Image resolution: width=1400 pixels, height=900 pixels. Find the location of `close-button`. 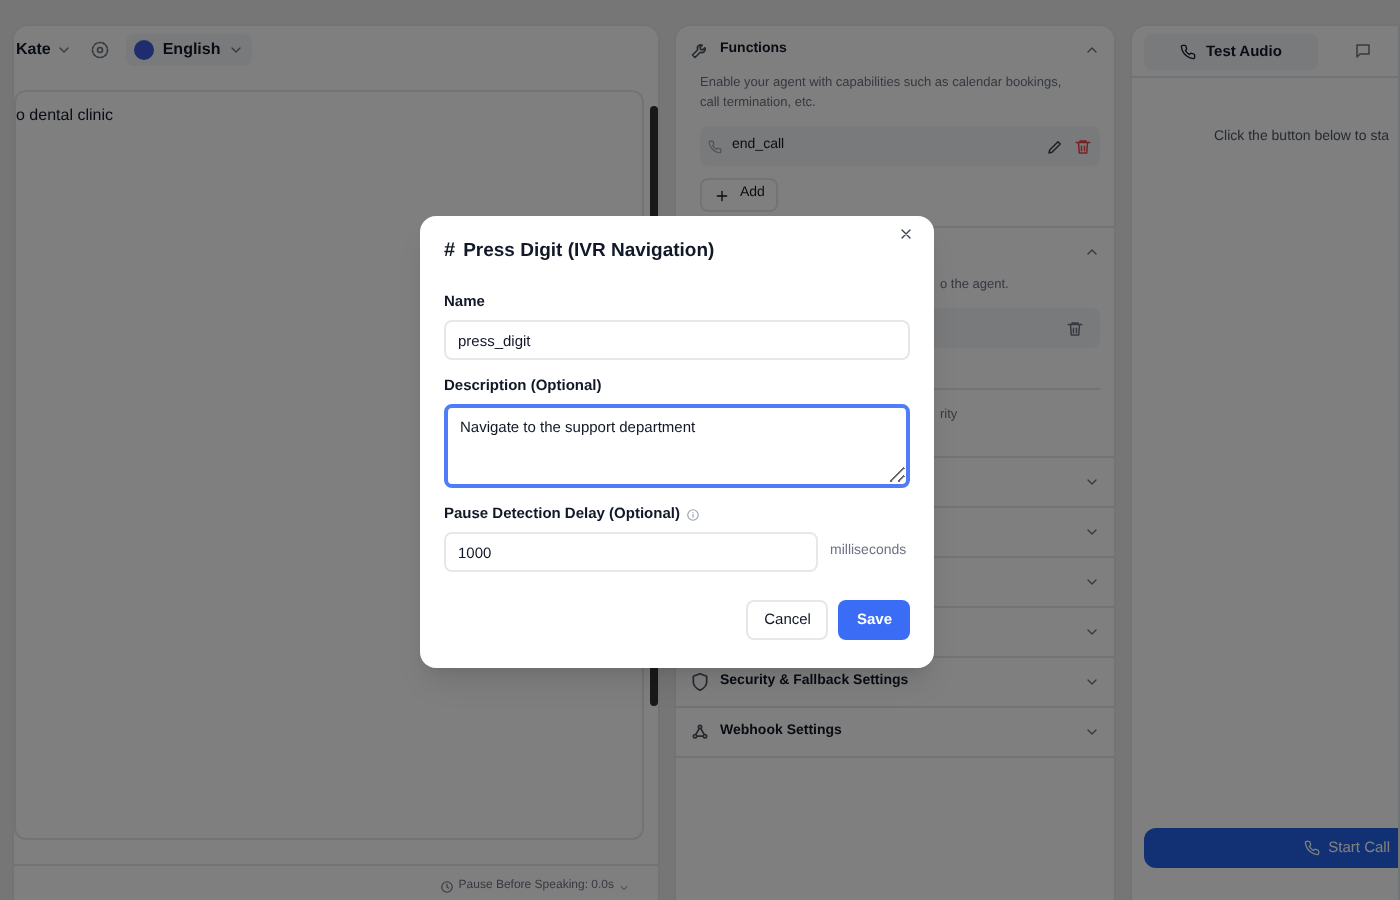

close-button is located at coordinates (906, 234).